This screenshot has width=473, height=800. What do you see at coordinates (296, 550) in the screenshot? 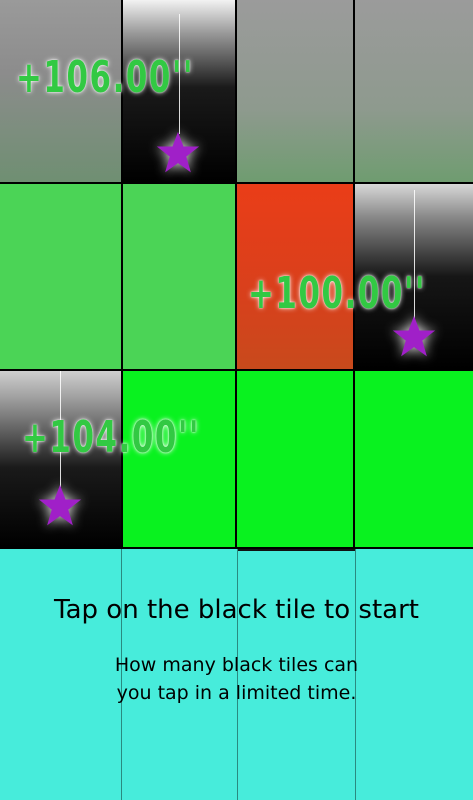
I see `tile-divider` at bounding box center [296, 550].